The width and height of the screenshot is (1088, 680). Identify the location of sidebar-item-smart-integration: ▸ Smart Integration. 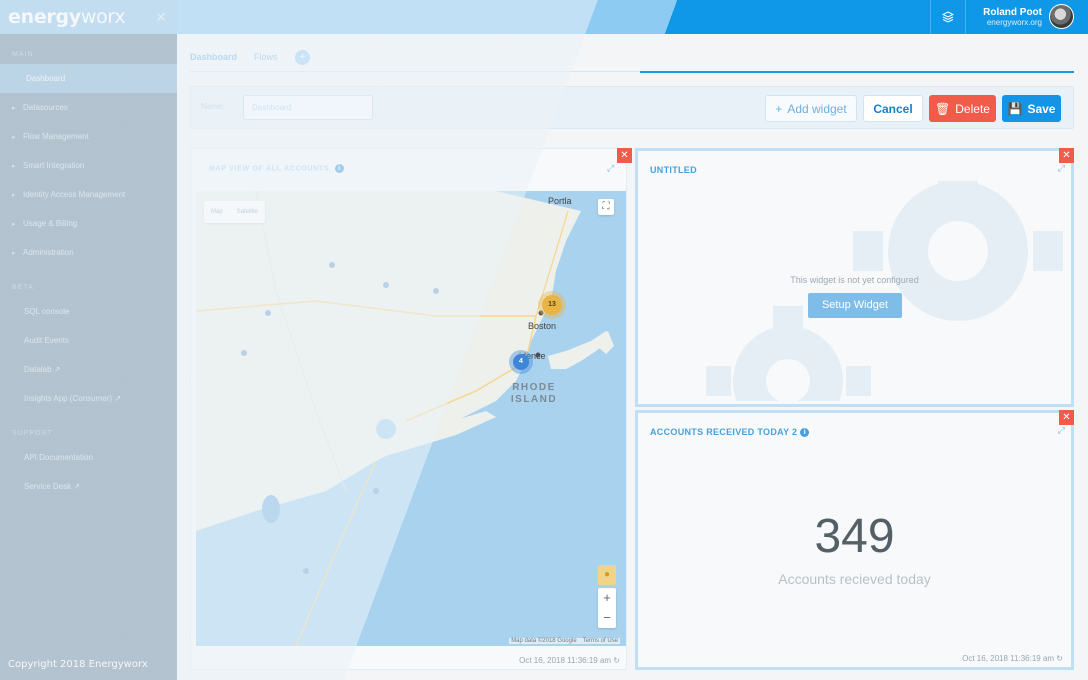
(88, 165).